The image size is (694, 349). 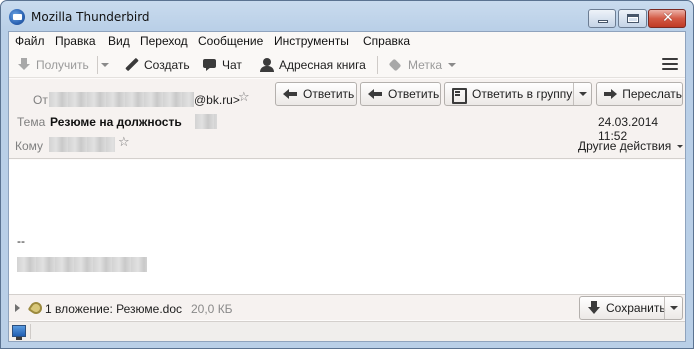 What do you see at coordinates (459, 96) in the screenshot?
I see `mailing-list-icon` at bounding box center [459, 96].